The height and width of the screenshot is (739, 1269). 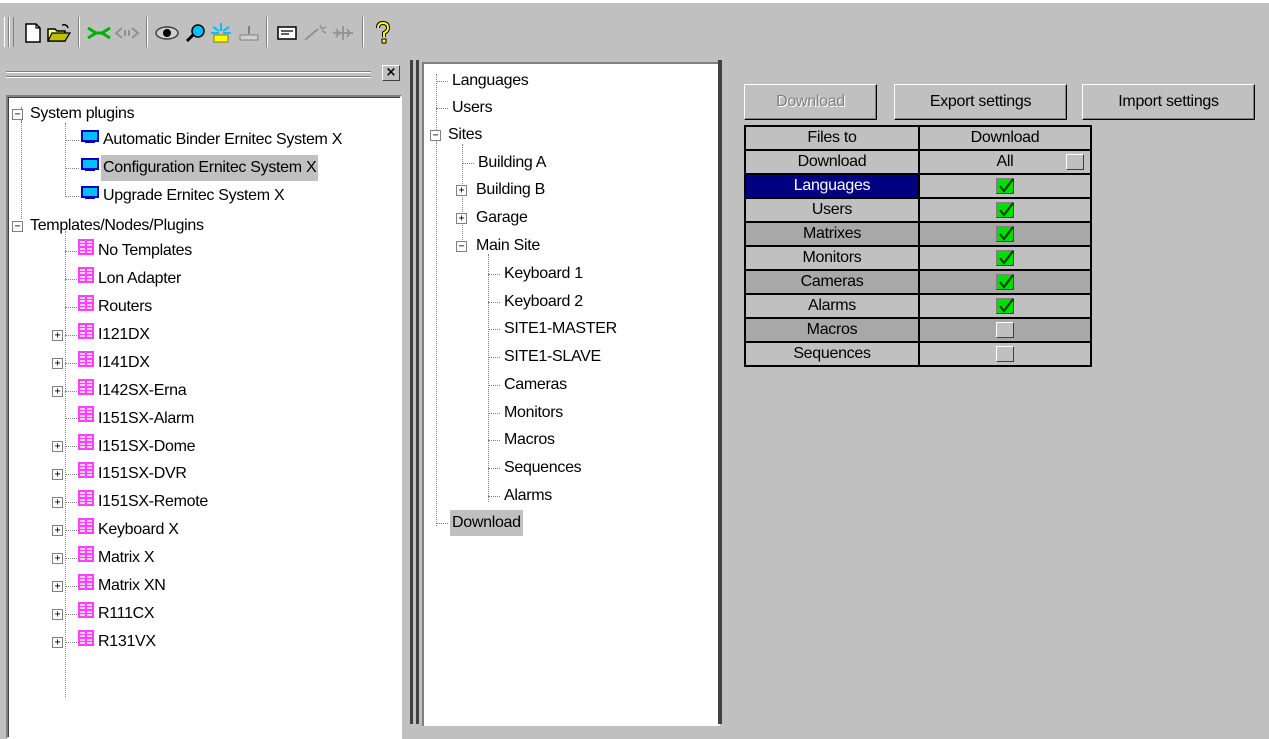 I want to click on download-all-checkbox, so click(x=1075, y=162).